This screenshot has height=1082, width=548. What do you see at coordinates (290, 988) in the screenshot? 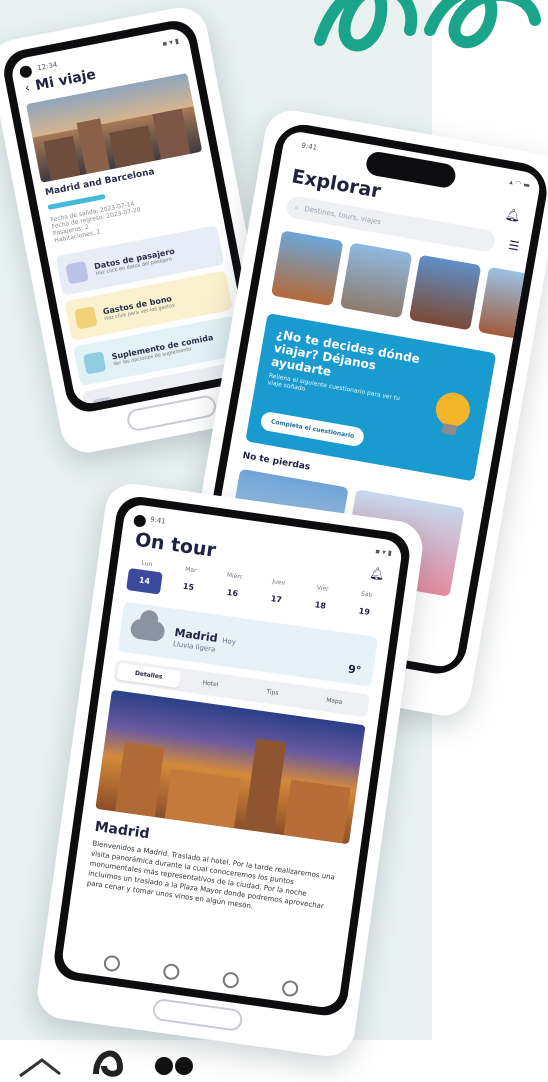
I see `profile-icon` at bounding box center [290, 988].